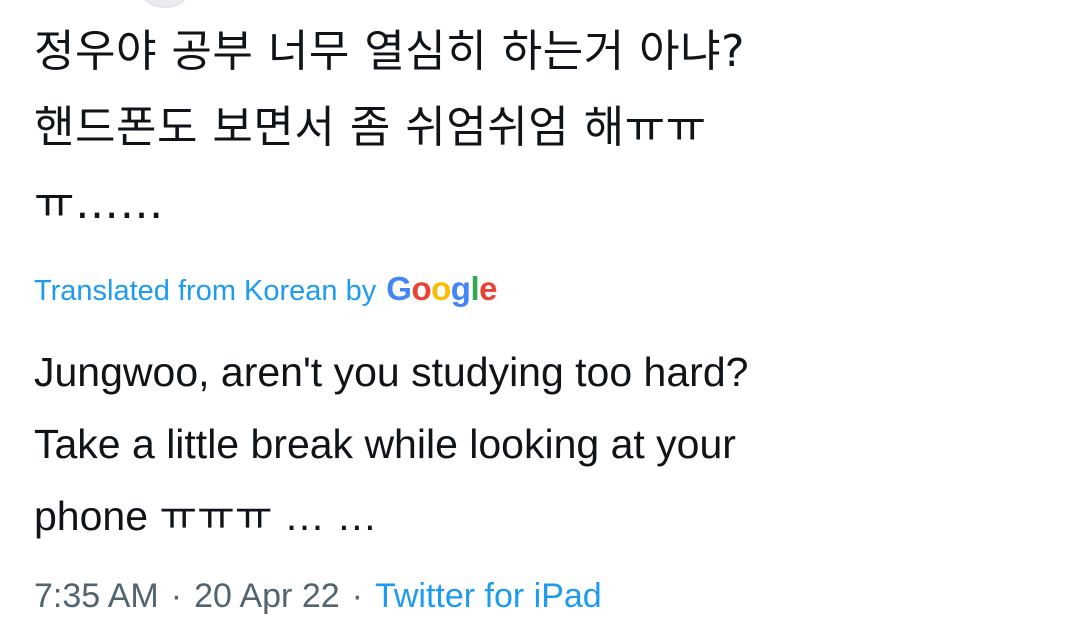 The image size is (1079, 641). What do you see at coordinates (205, 291) in the screenshot?
I see `translated-from-label: Translated from Korean by` at bounding box center [205, 291].